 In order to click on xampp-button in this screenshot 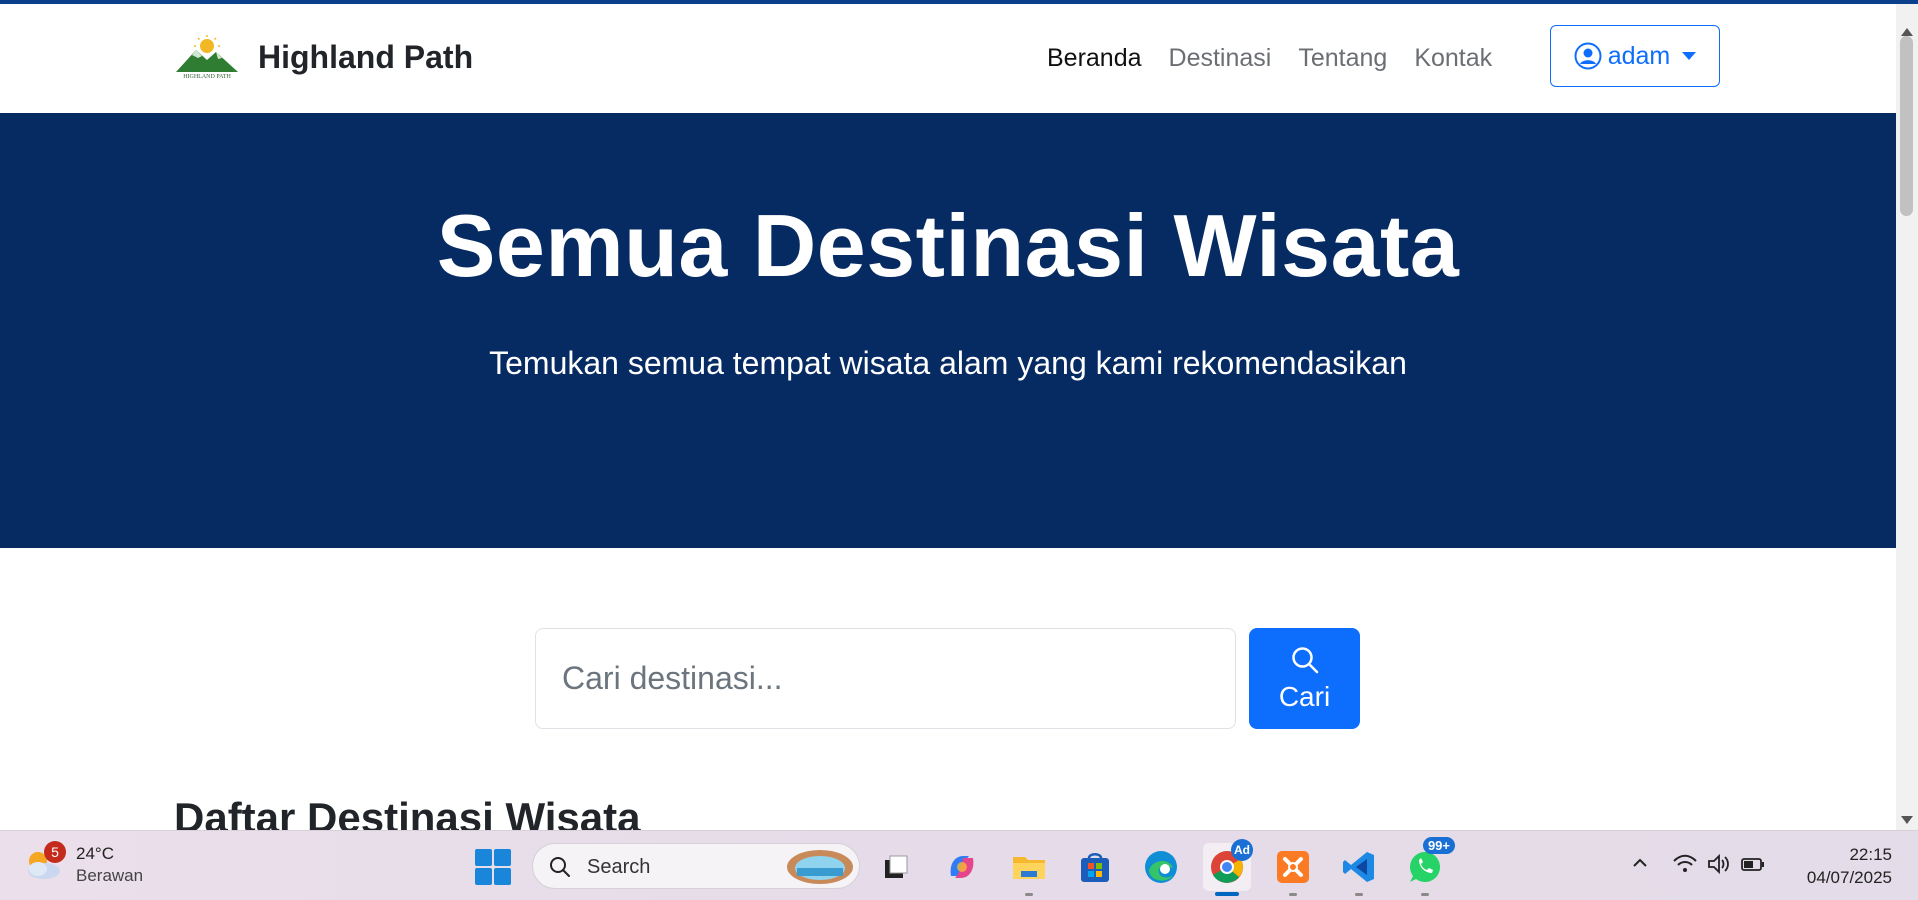, I will do `click(1293, 869)`.